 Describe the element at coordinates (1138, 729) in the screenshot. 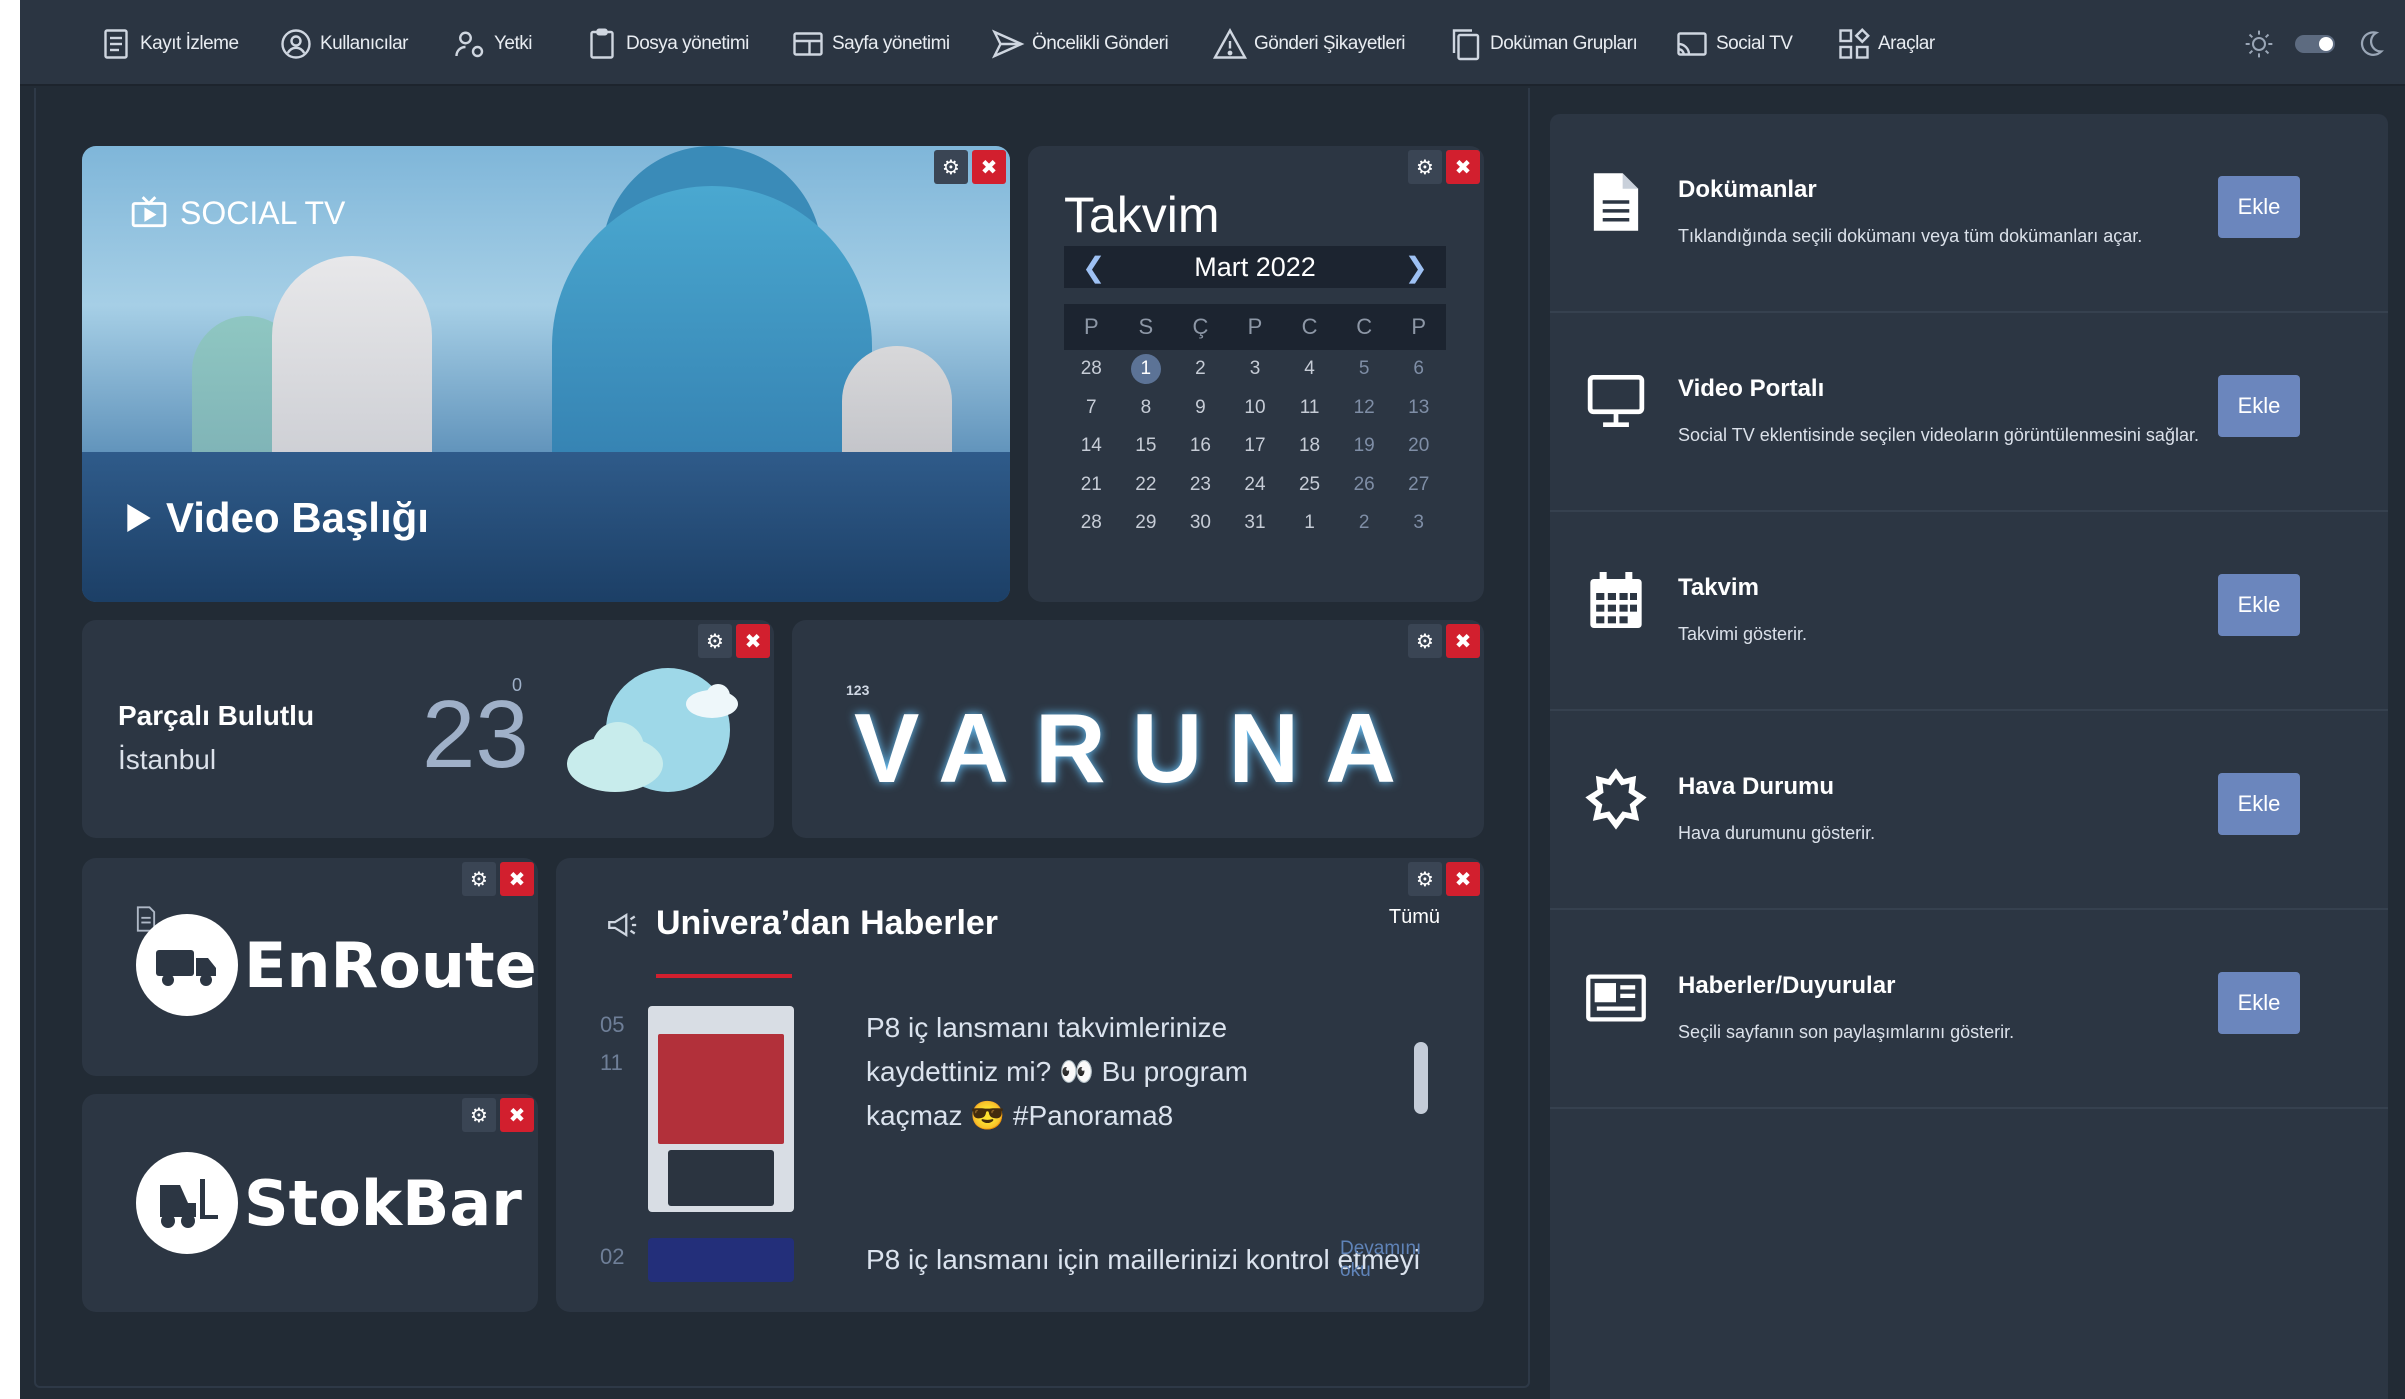

I see `varuna-card: 123 VARUNA ⚙ ✖` at that location.